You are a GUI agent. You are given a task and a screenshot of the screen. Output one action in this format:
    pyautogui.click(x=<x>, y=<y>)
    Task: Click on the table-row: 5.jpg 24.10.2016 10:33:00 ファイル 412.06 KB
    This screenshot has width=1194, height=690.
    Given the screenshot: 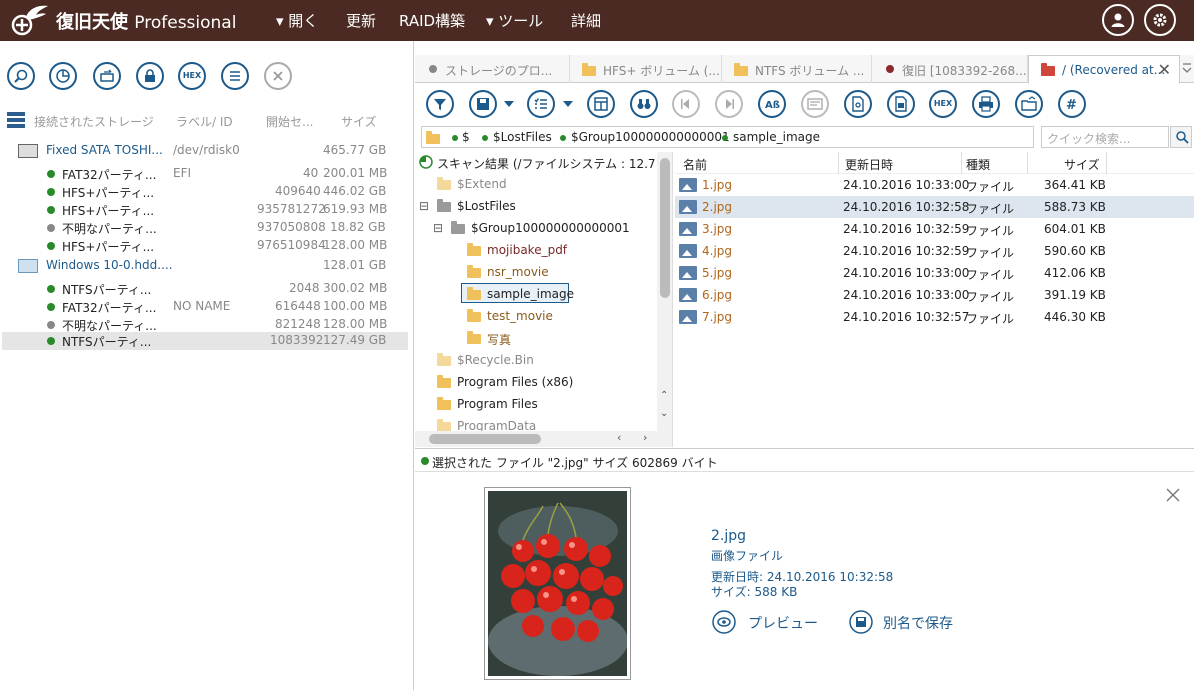 What is the action you would take?
    pyautogui.click(x=934, y=273)
    